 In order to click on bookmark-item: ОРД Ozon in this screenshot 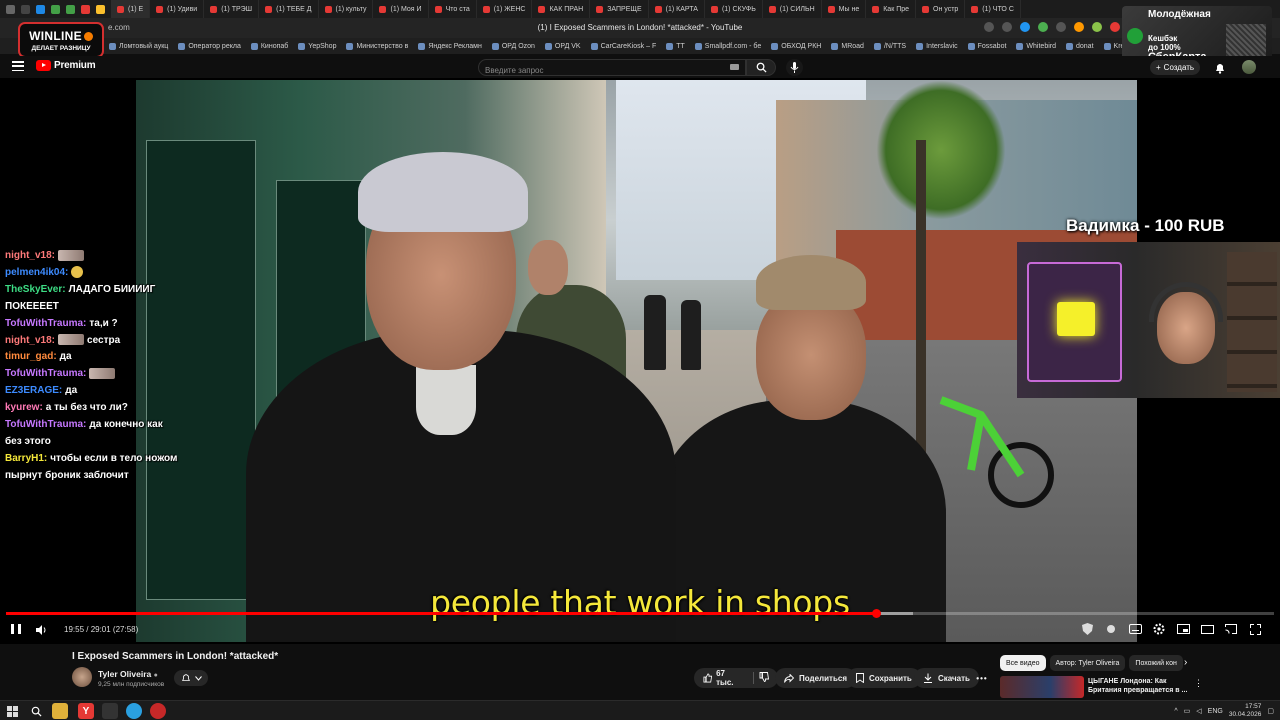, I will do `click(513, 46)`.